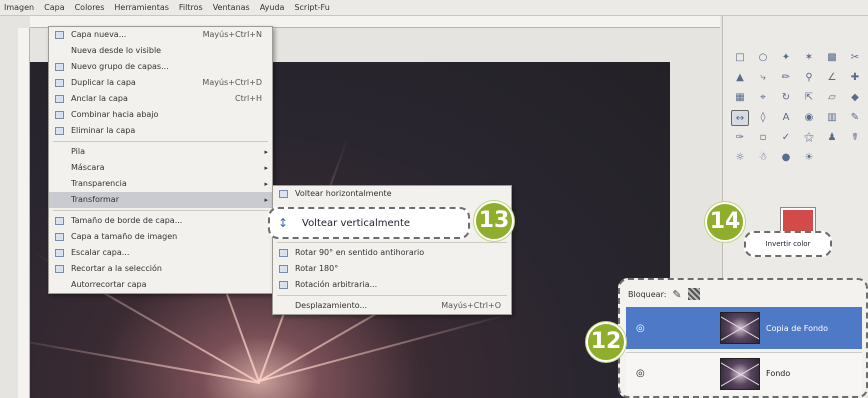 Image resolution: width=868 pixels, height=398 pixels. What do you see at coordinates (809, 58) in the screenshot?
I see `fuzzy-select-icon: ✶` at bounding box center [809, 58].